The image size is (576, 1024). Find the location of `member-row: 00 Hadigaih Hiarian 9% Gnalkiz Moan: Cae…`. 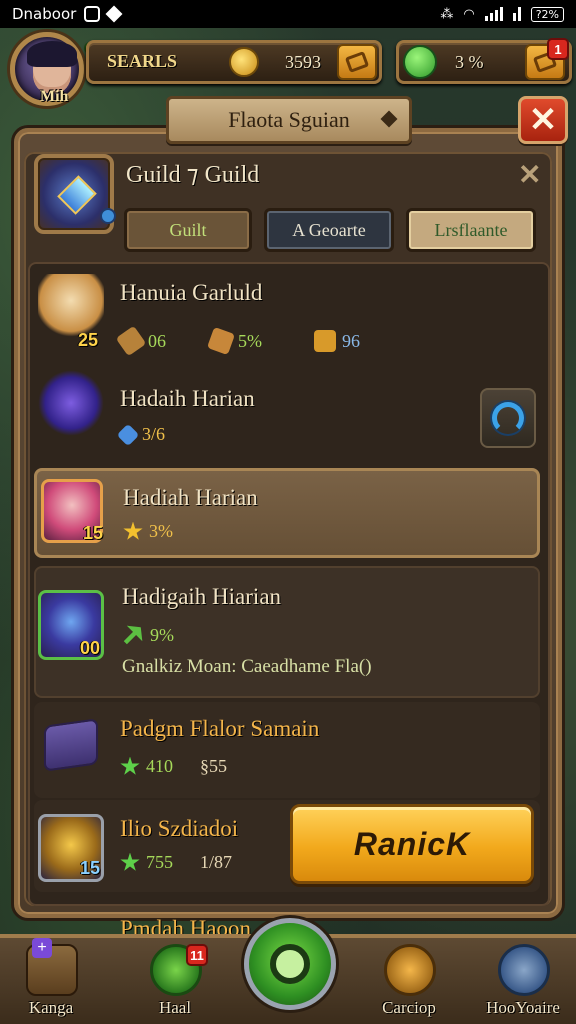

member-row: 00 Hadigaih Hiarian 9% Gnalkiz Moan: Cae… is located at coordinates (287, 632).